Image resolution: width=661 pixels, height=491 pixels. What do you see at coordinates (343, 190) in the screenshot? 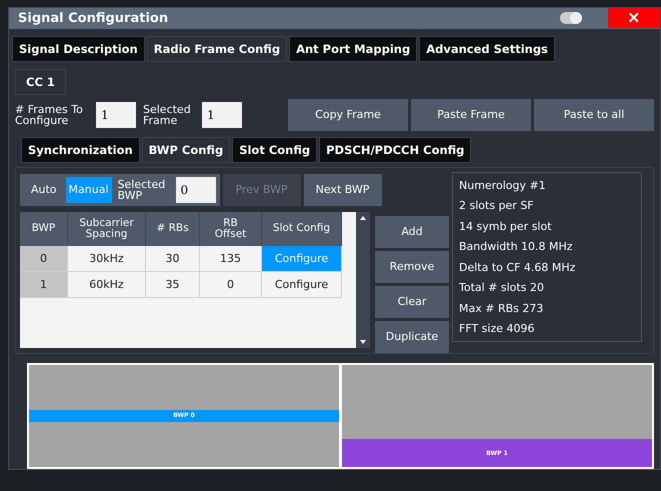
I see `next-bwp-button: Next BWP` at bounding box center [343, 190].